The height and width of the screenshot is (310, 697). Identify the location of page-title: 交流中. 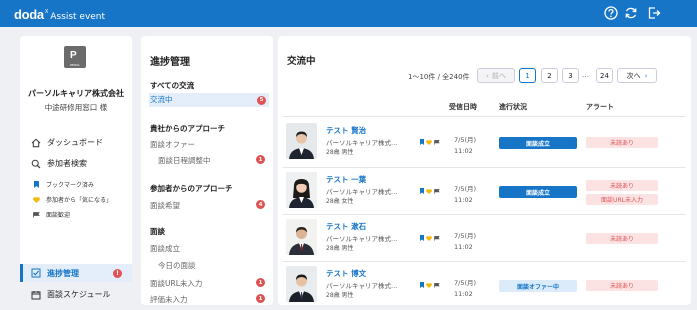
(301, 61).